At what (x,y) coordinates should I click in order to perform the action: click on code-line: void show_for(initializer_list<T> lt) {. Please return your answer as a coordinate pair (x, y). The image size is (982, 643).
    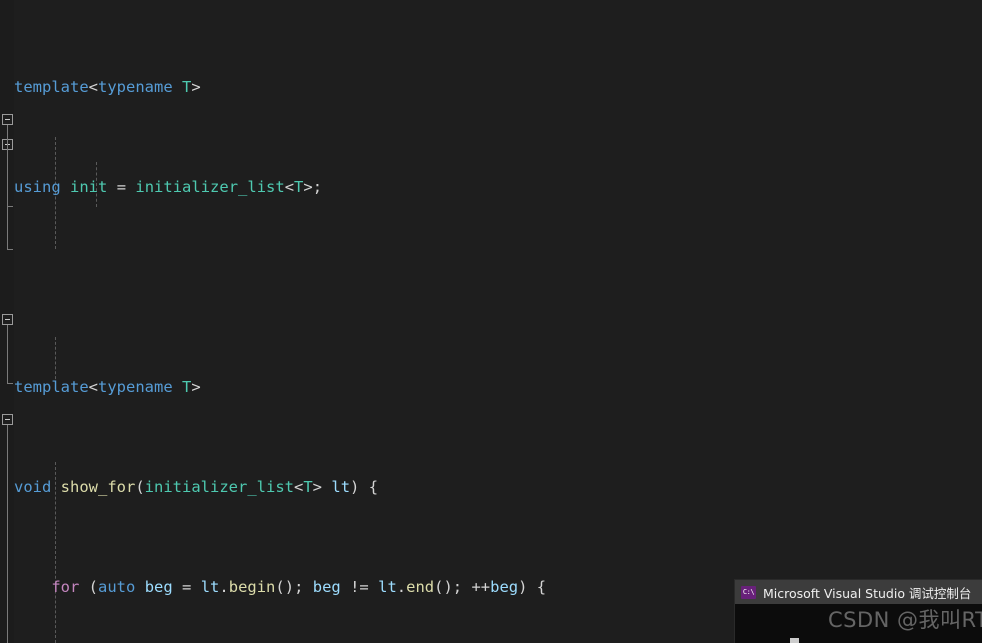
    Looking at the image, I should click on (196, 487).